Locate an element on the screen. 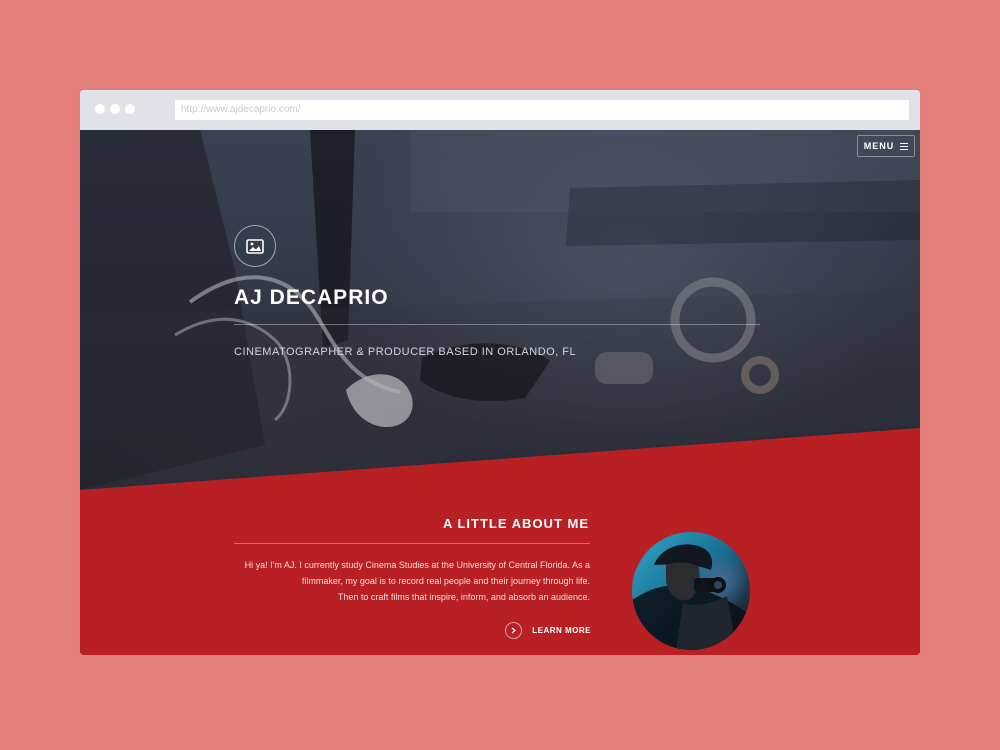 The image size is (1000, 750). menu-button: MENU is located at coordinates (886, 146).